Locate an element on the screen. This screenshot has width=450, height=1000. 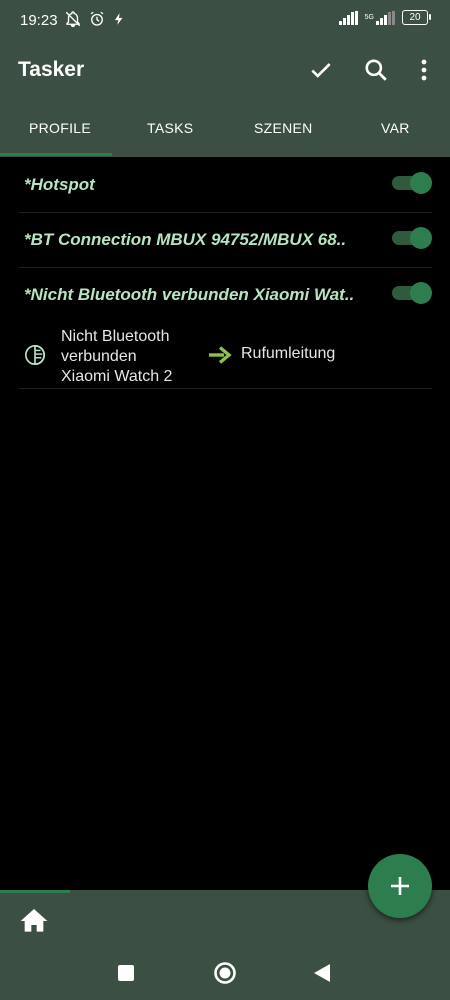
add-button is located at coordinates (400, 886).